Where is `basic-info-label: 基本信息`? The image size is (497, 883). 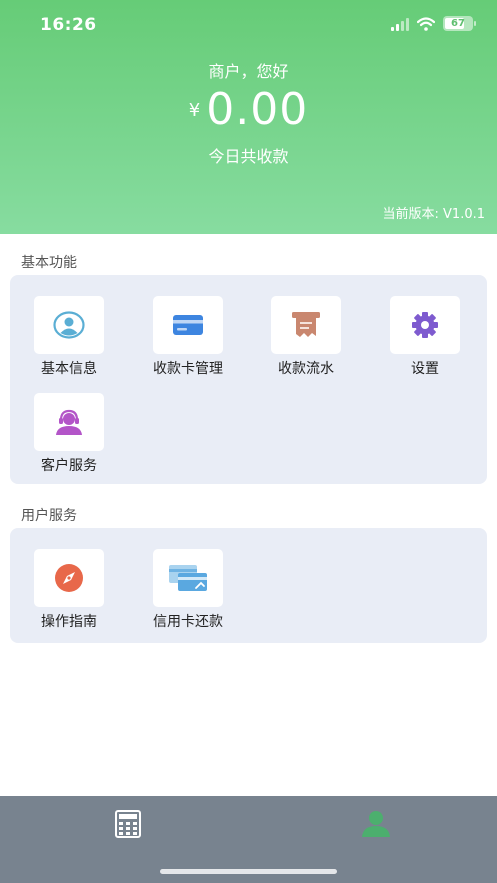
basic-info-label: 基本信息 is located at coordinates (69, 369).